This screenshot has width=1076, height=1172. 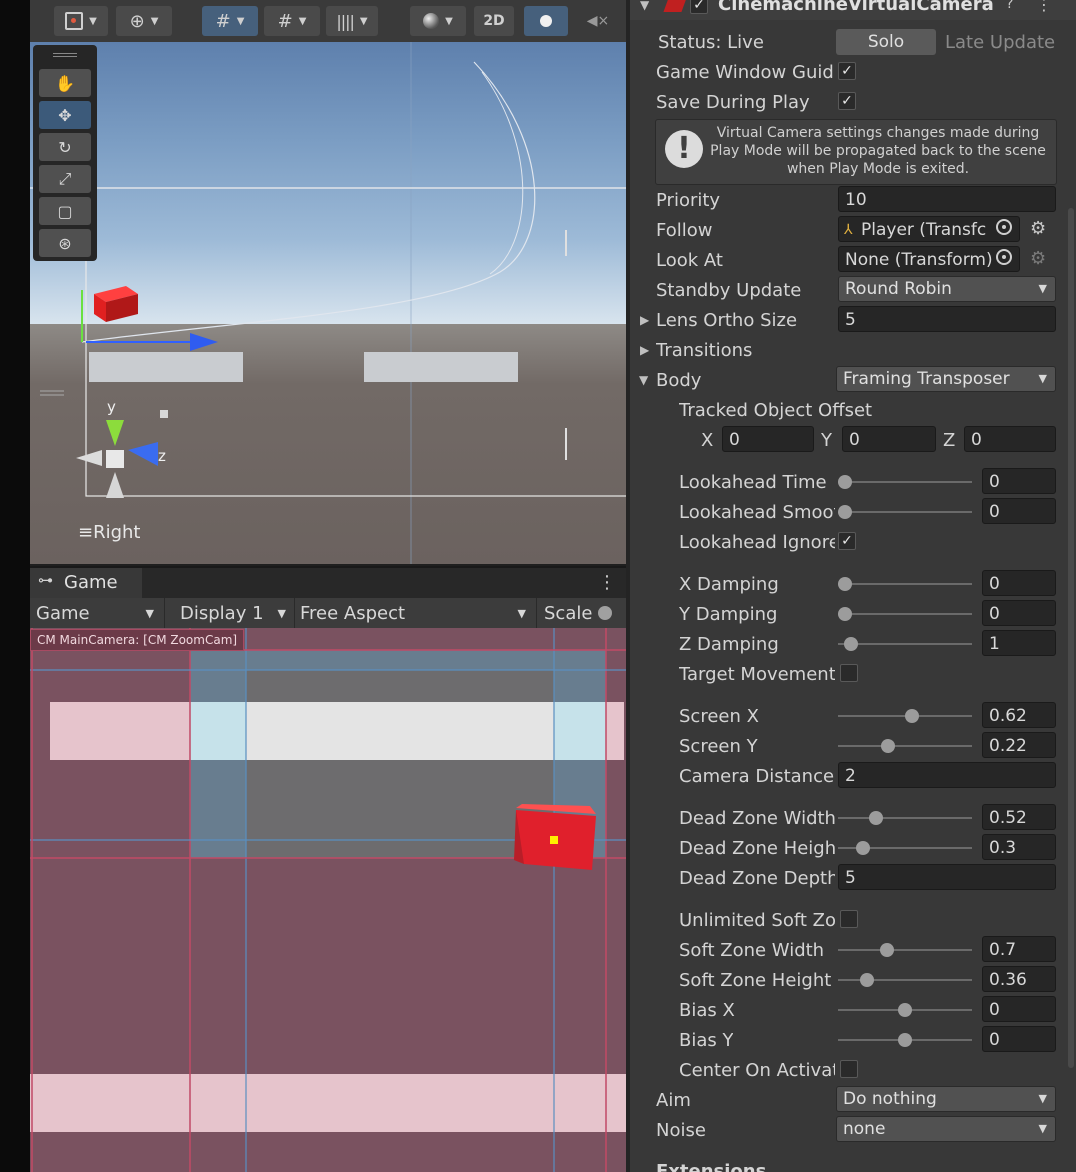 What do you see at coordinates (946, 379) in the screenshot?
I see `body-dropdown: Framing Transposer ▼` at bounding box center [946, 379].